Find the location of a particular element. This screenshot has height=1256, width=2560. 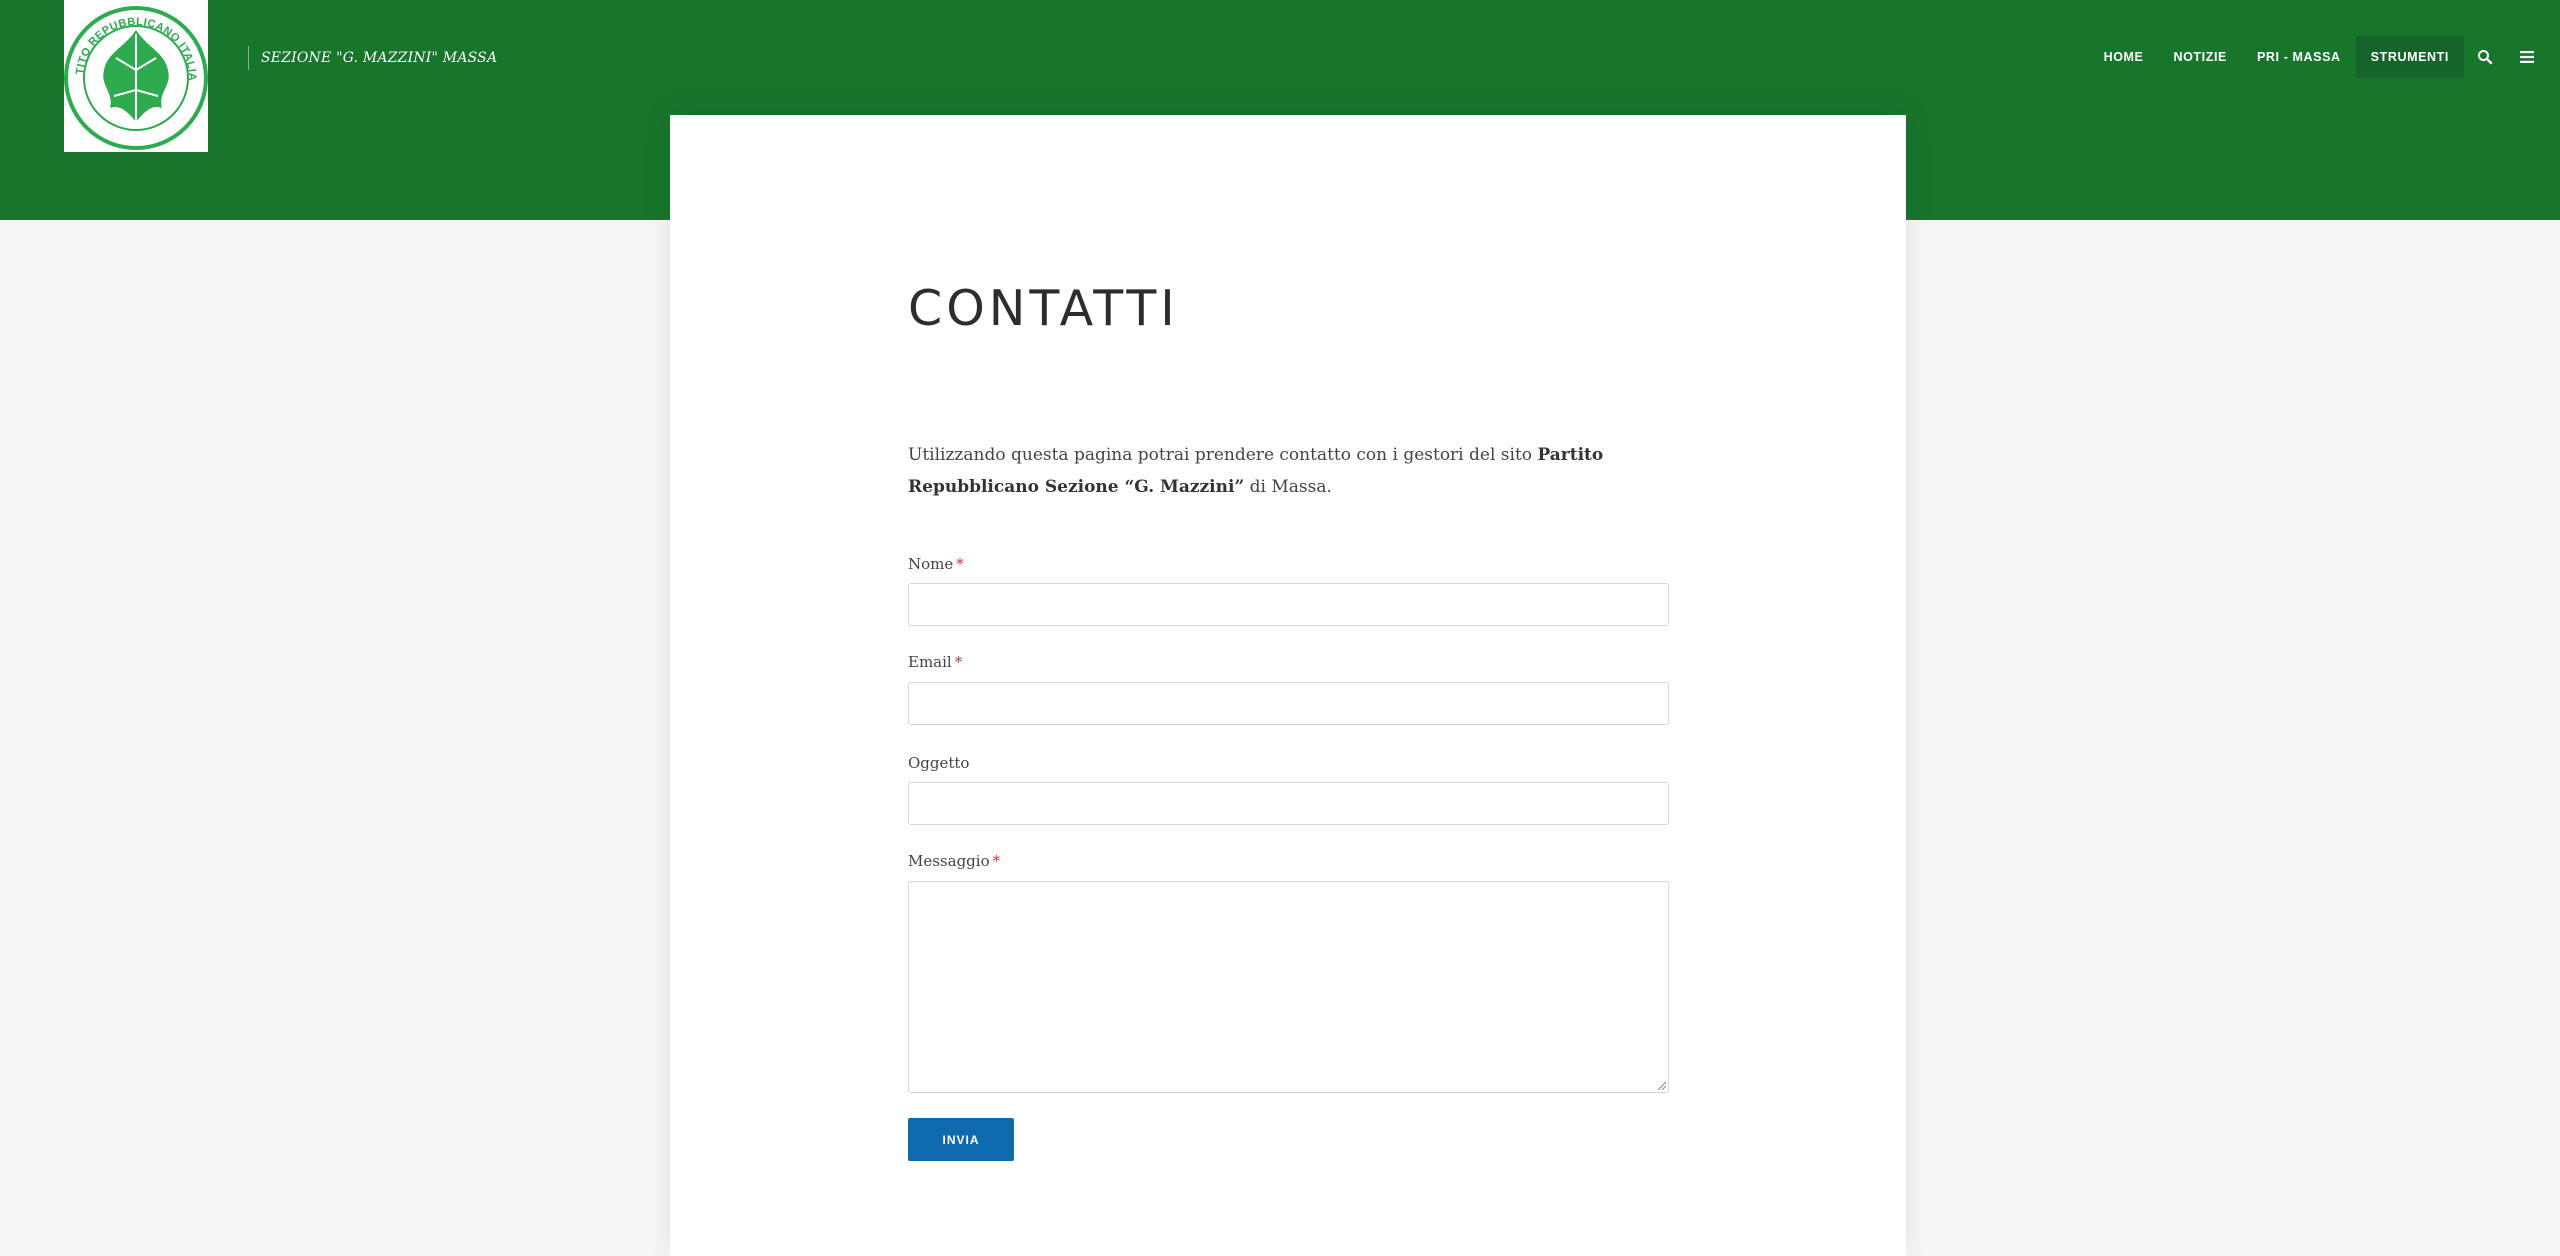

messaggio-label: Messaggio * is located at coordinates (954, 861).